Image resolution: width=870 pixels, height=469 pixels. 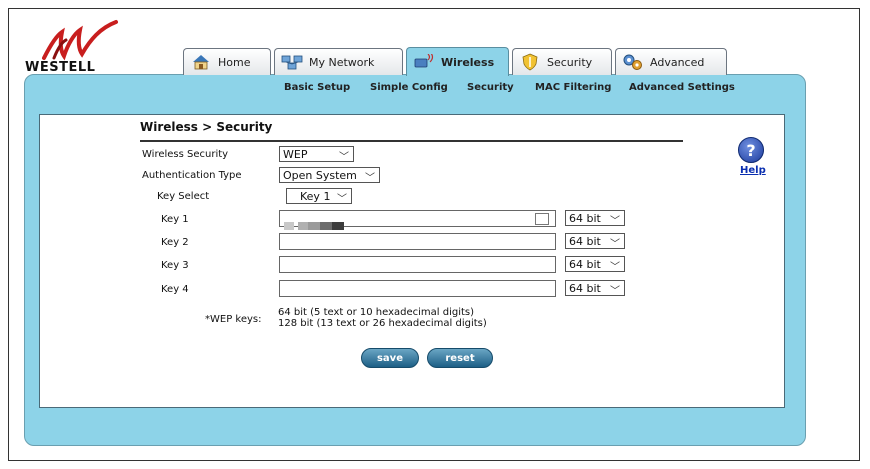 What do you see at coordinates (317, 87) in the screenshot?
I see `subnav-basic-setup: Basic Setup` at bounding box center [317, 87].